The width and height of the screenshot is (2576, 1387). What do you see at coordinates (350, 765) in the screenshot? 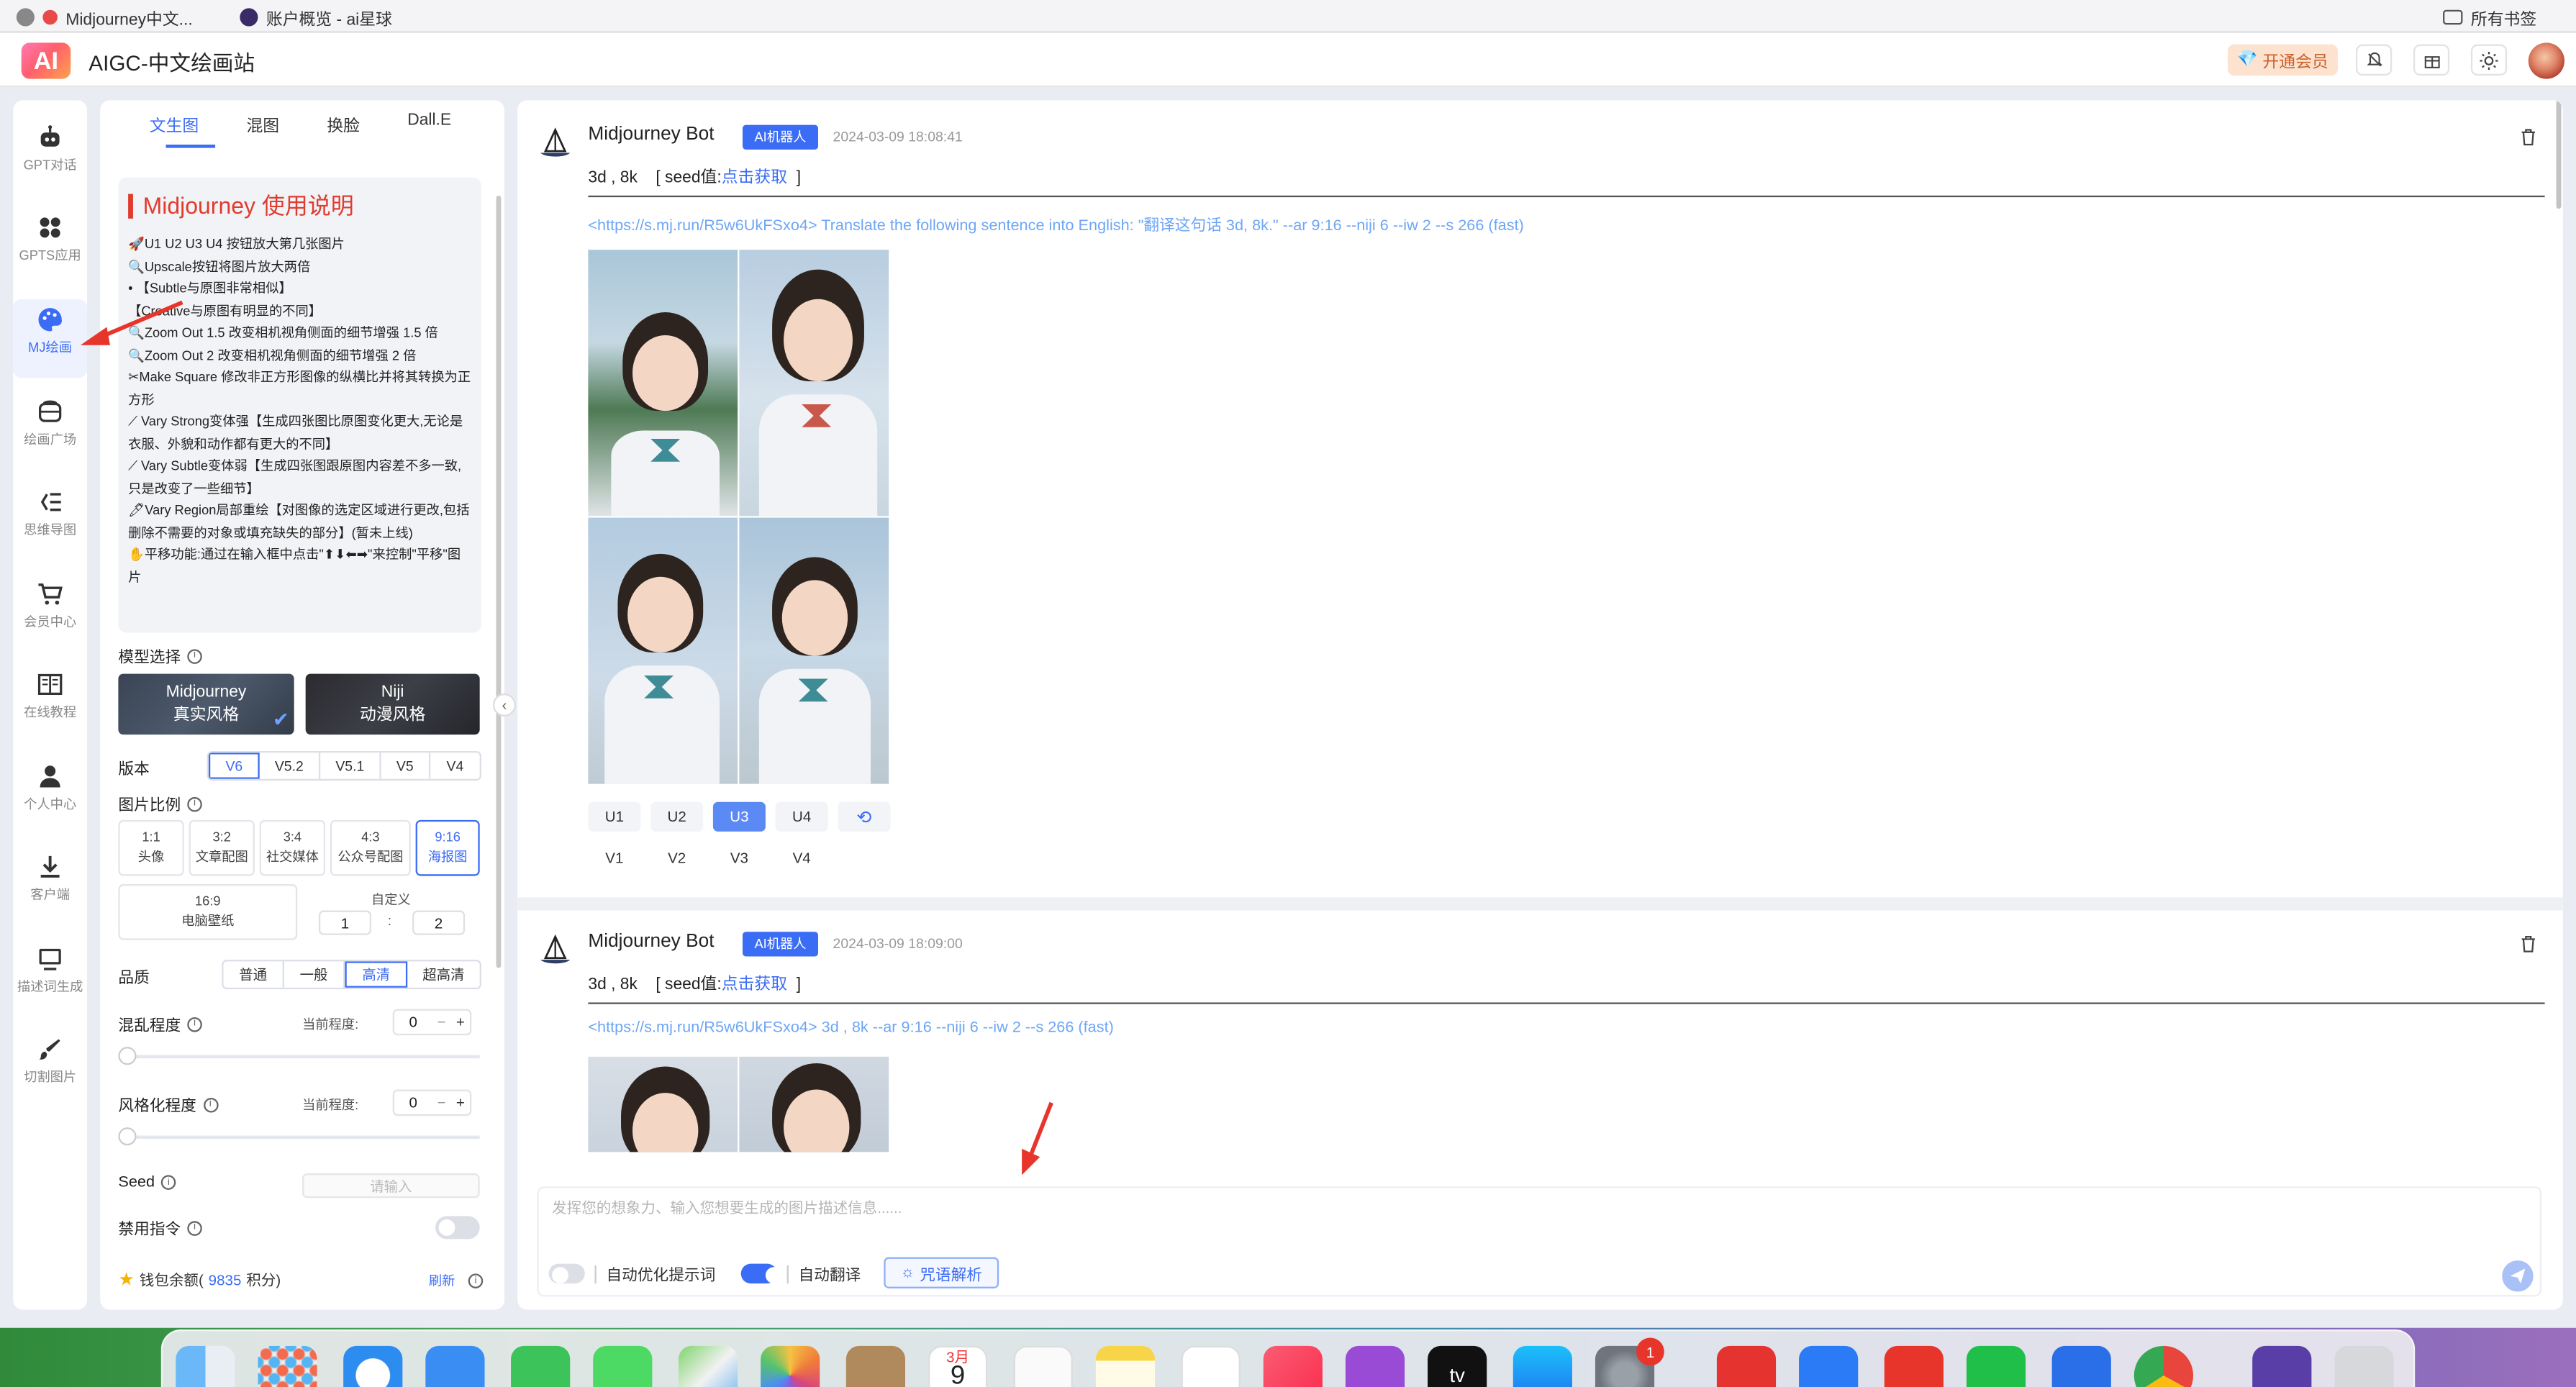
I see `version-option: V5.1` at bounding box center [350, 765].